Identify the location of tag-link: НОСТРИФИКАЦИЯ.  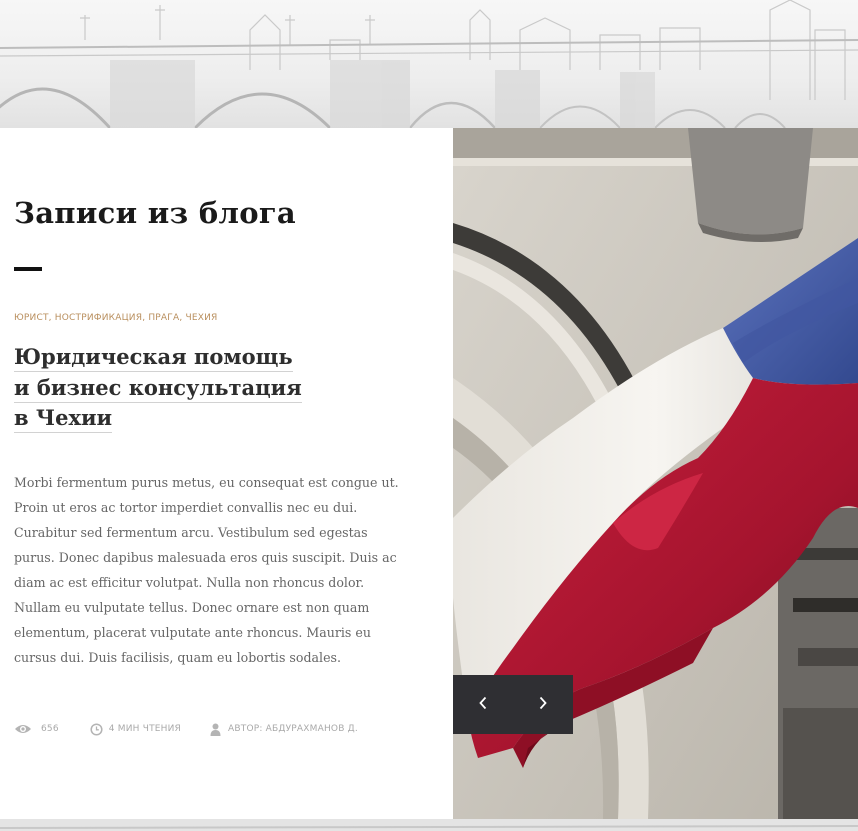
(98, 318).